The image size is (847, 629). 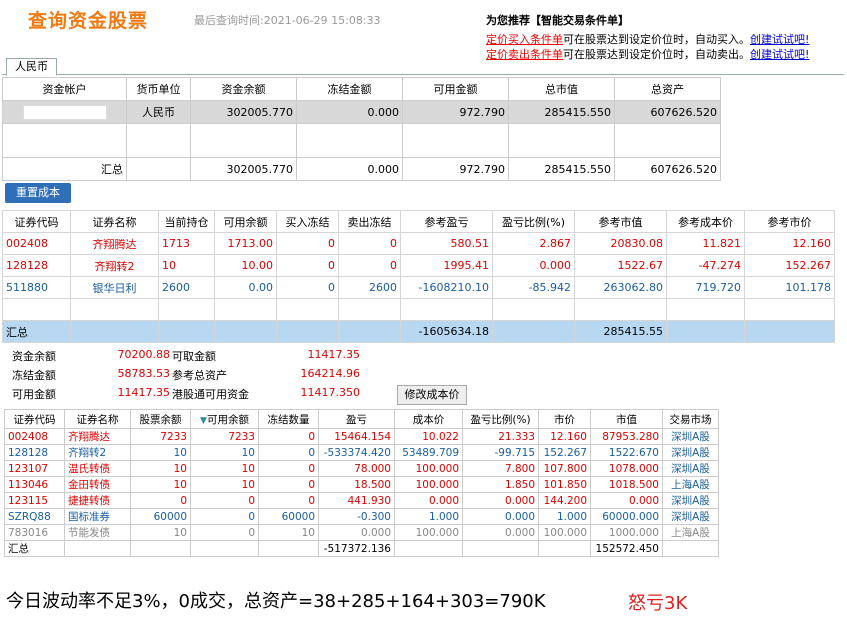 I want to click on create-buy-link: 创建试试吧!, so click(x=779, y=39).